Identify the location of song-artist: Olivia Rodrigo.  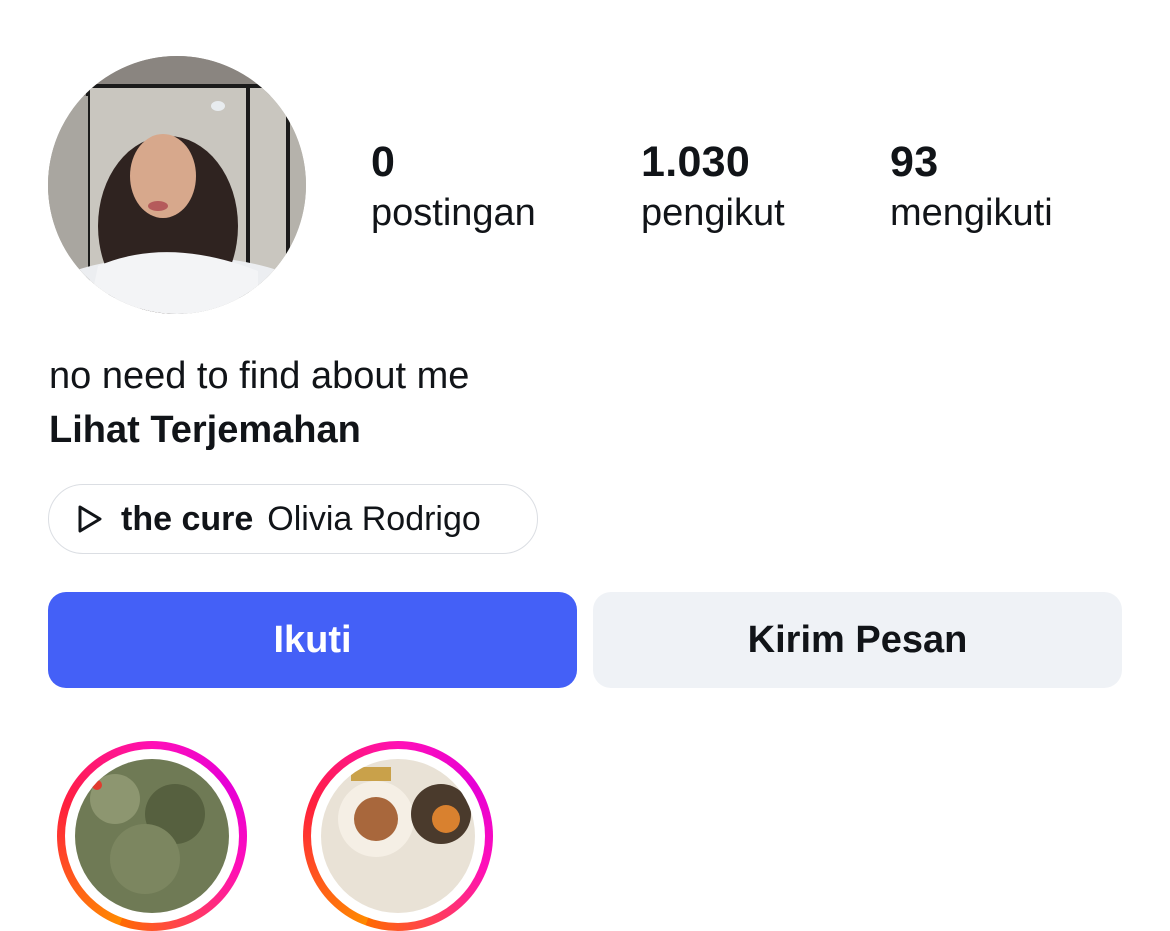
(374, 518).